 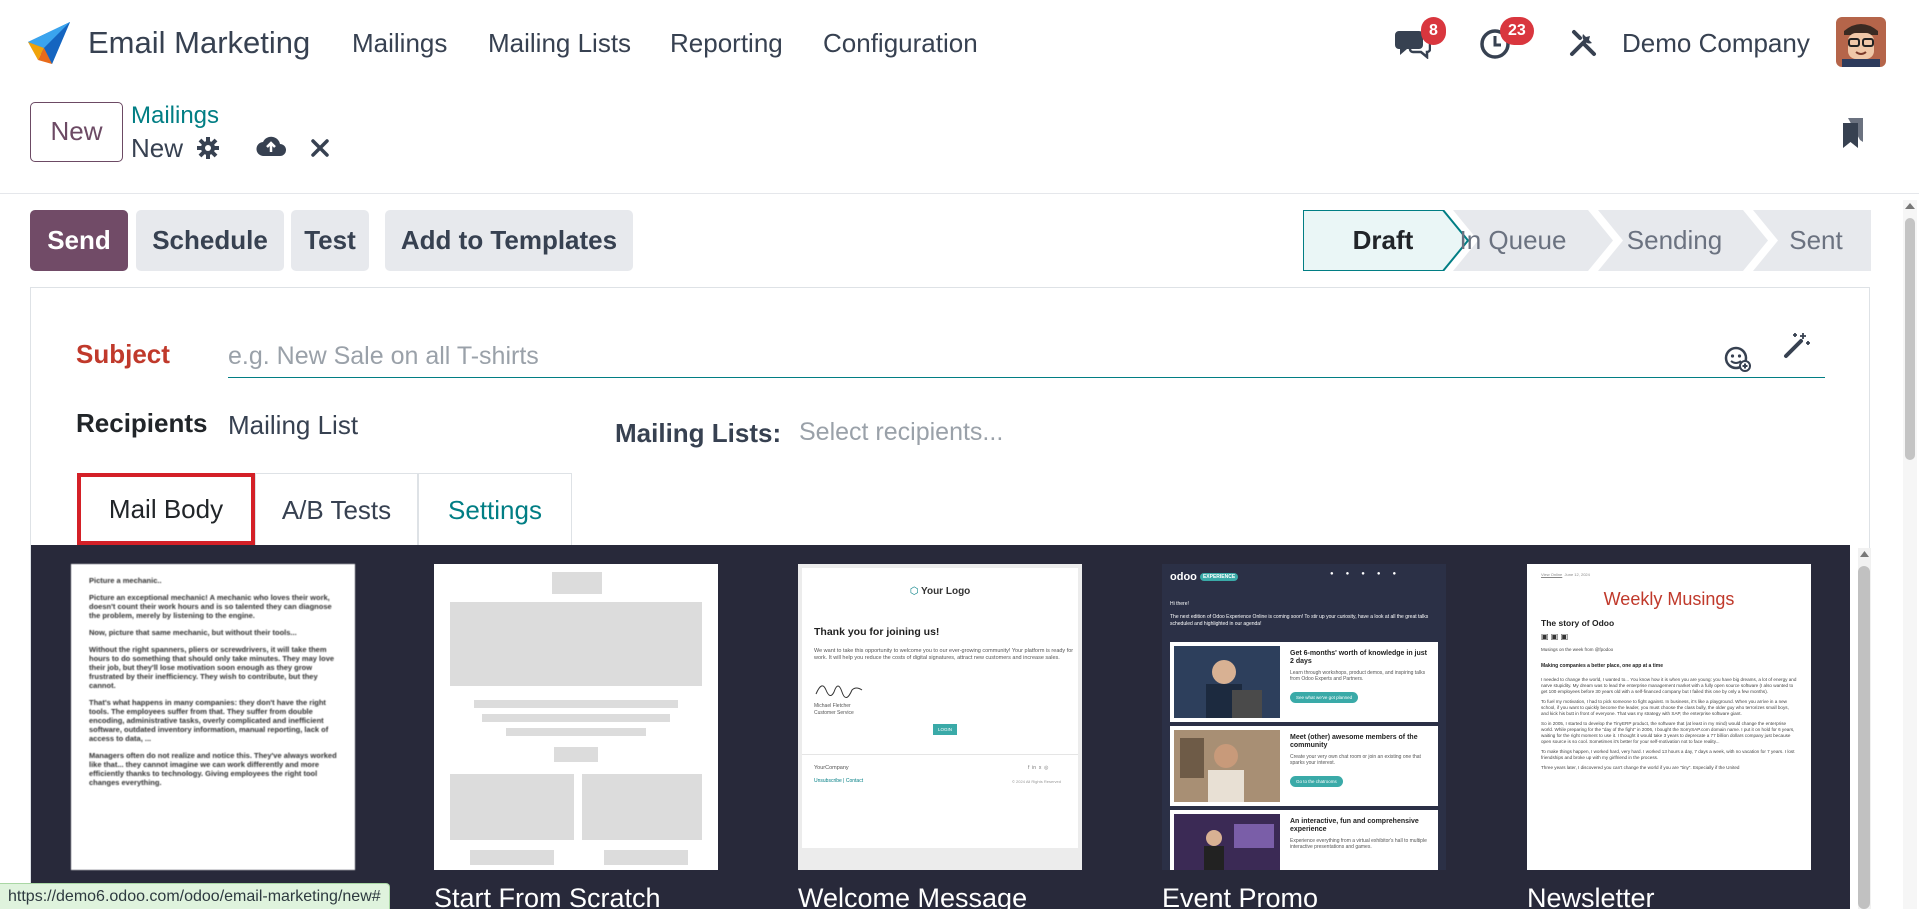 What do you see at coordinates (142, 423) in the screenshot?
I see `recipients-label: Recipients` at bounding box center [142, 423].